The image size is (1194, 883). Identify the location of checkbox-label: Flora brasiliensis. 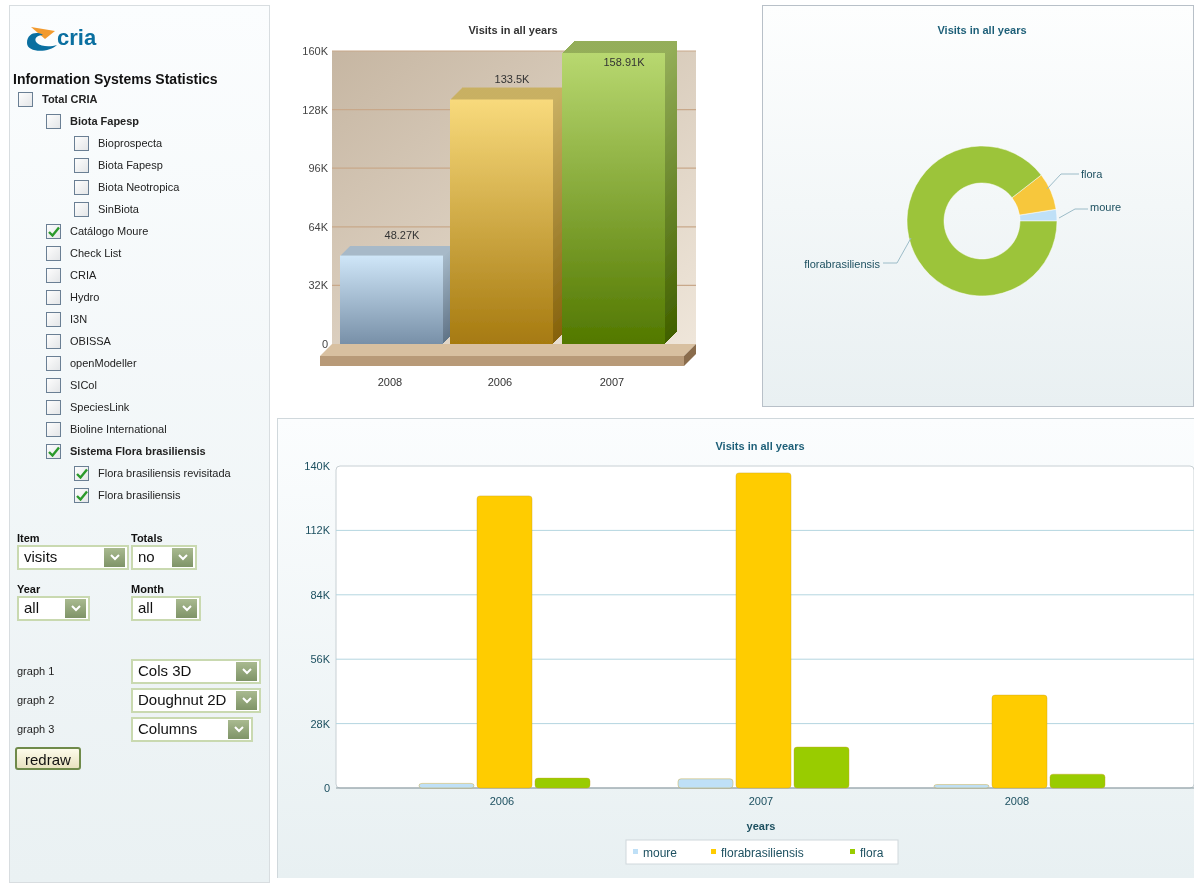
(139, 495).